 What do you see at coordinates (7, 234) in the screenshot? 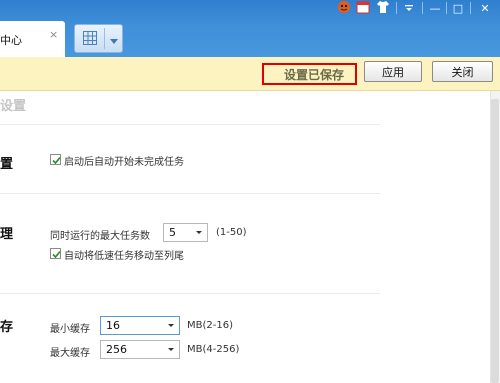
I see `section-title-tasks: 理` at bounding box center [7, 234].